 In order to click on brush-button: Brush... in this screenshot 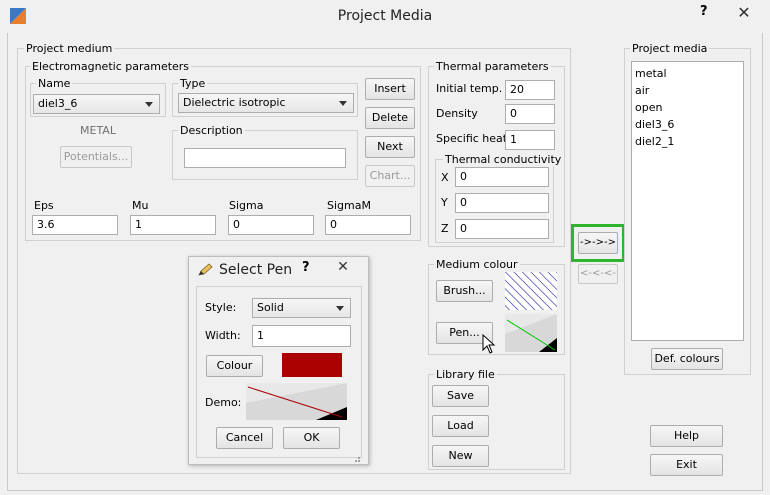, I will do `click(464, 291)`.